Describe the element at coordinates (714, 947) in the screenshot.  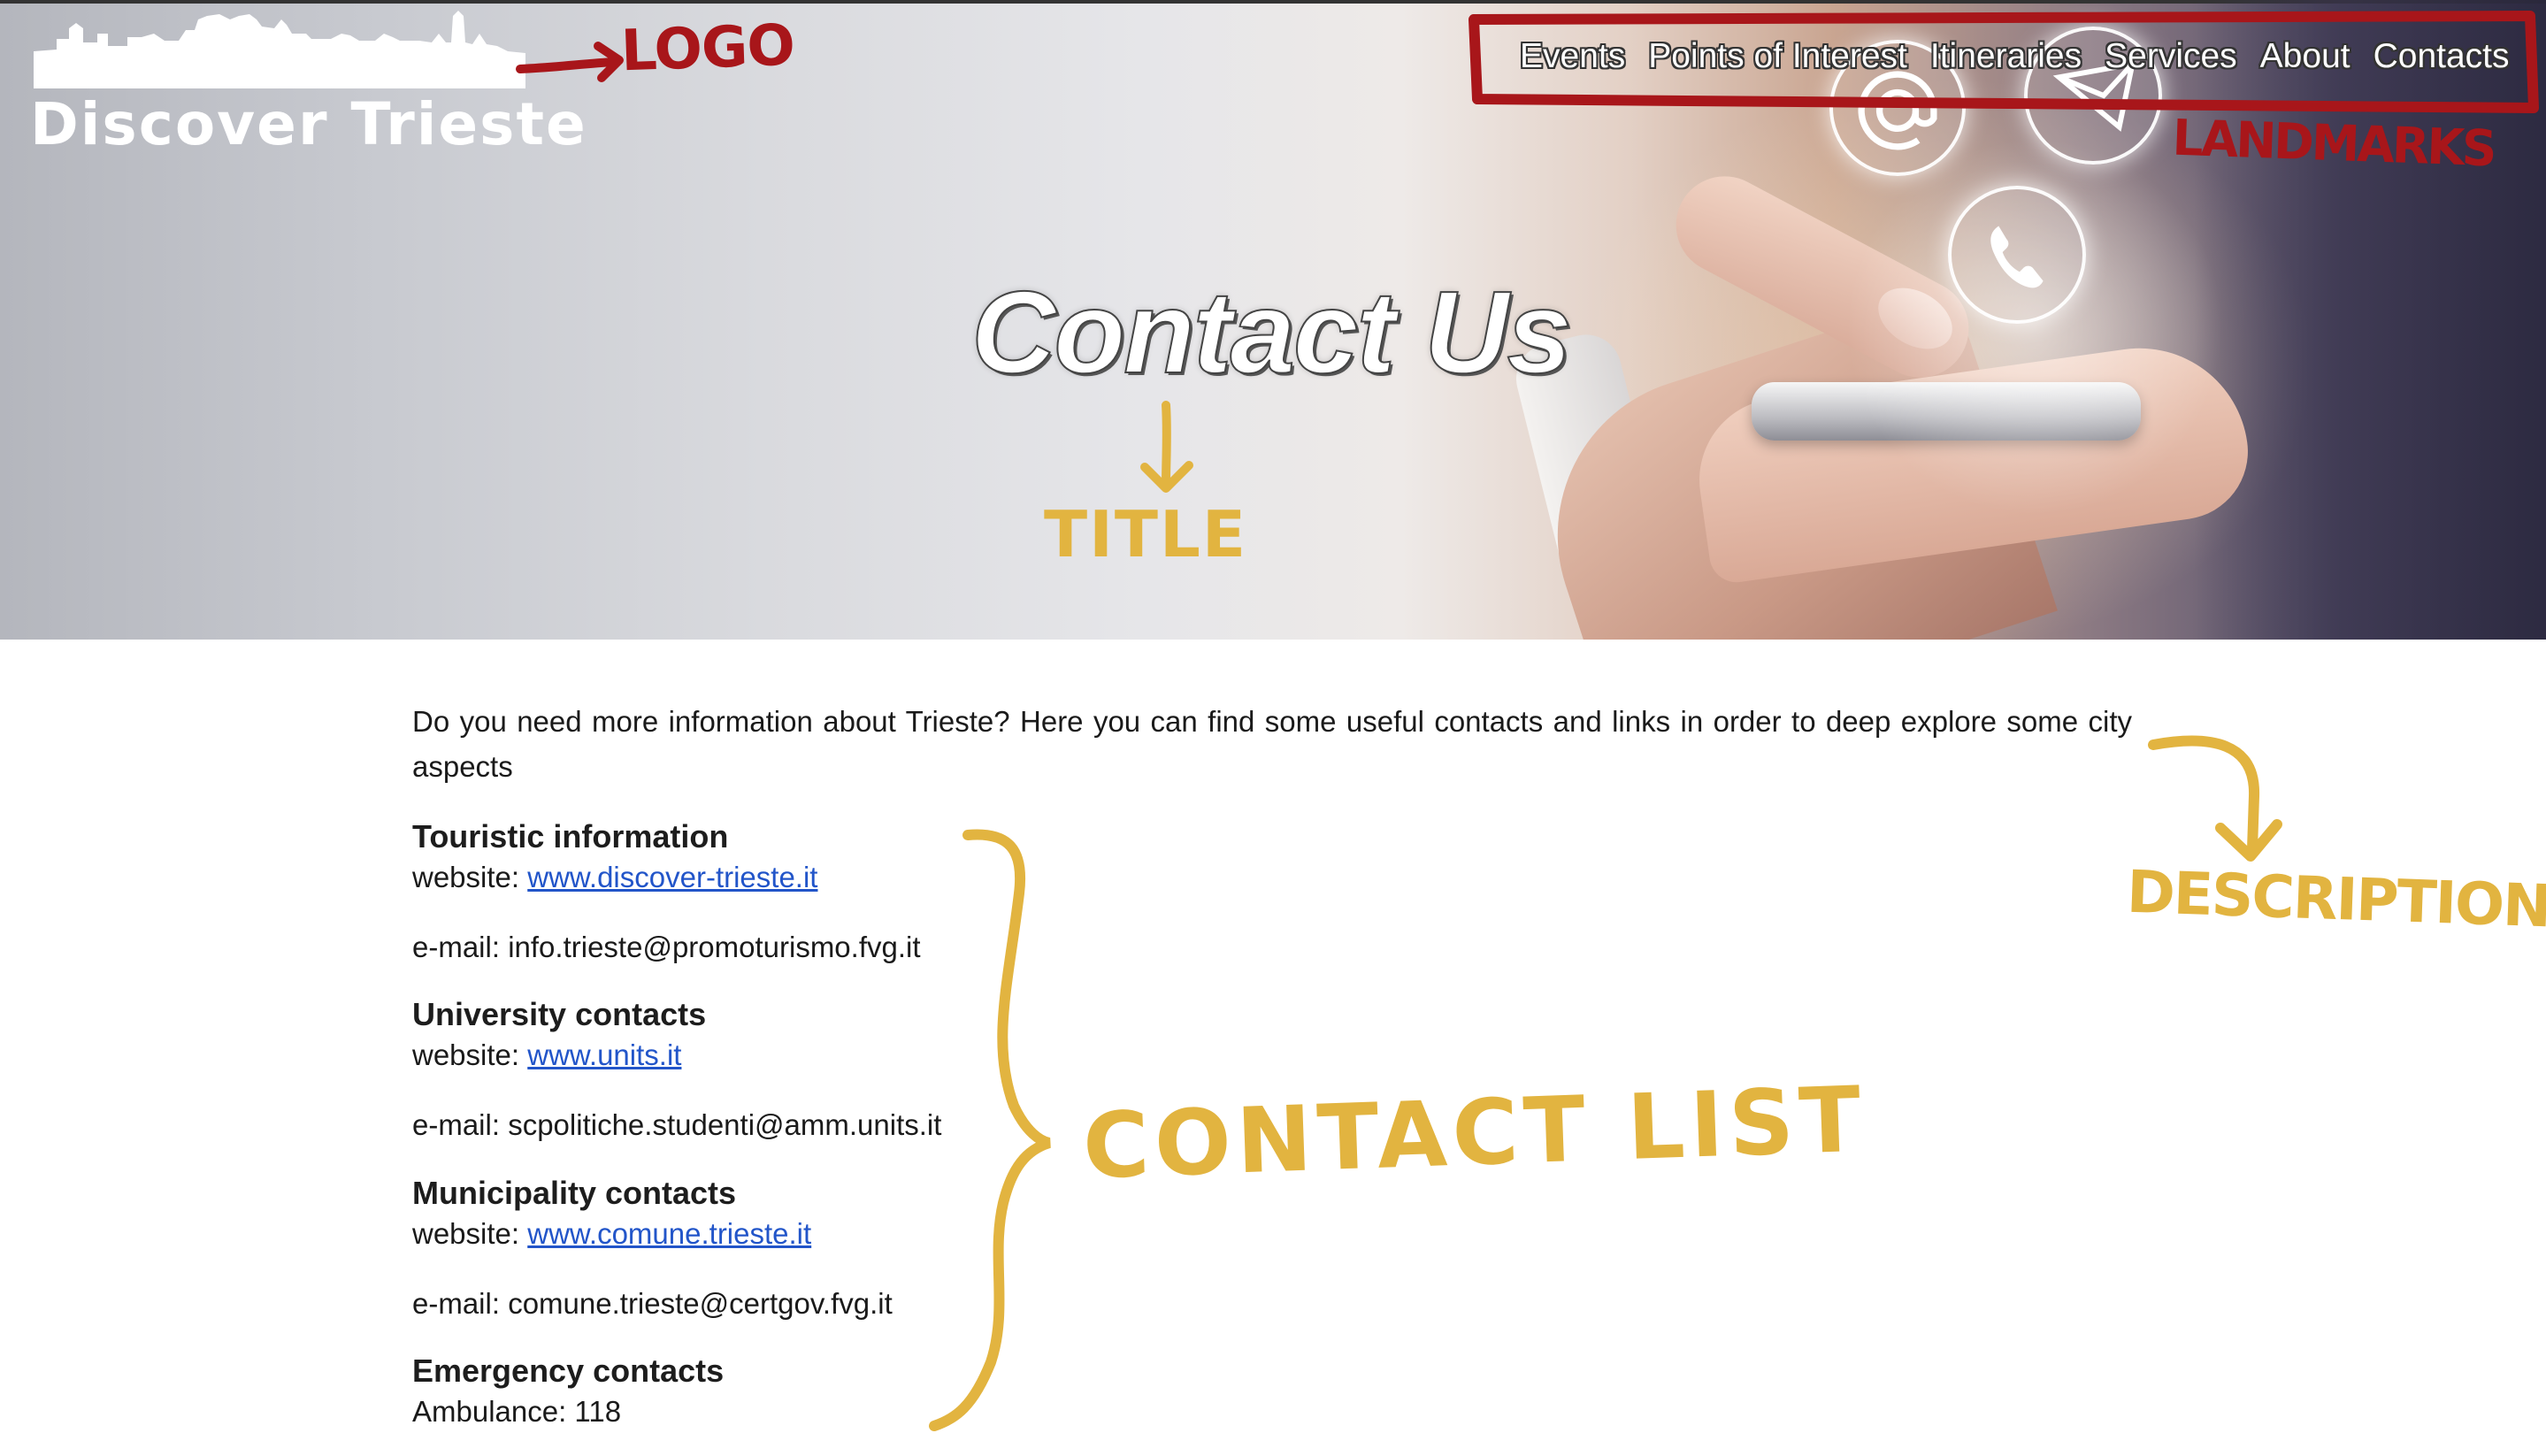
I see `email-value: info.trieste@promoturismo.fvg.it` at that location.